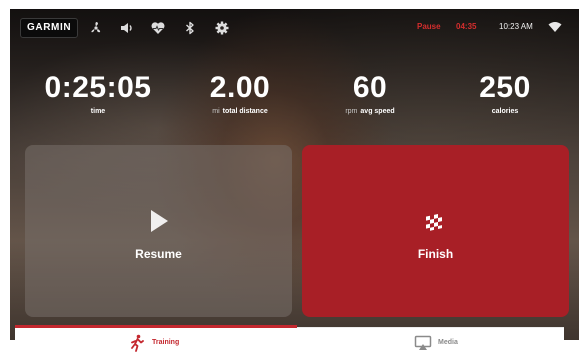  I want to click on metric-speed-label: avg speed, so click(377, 111).